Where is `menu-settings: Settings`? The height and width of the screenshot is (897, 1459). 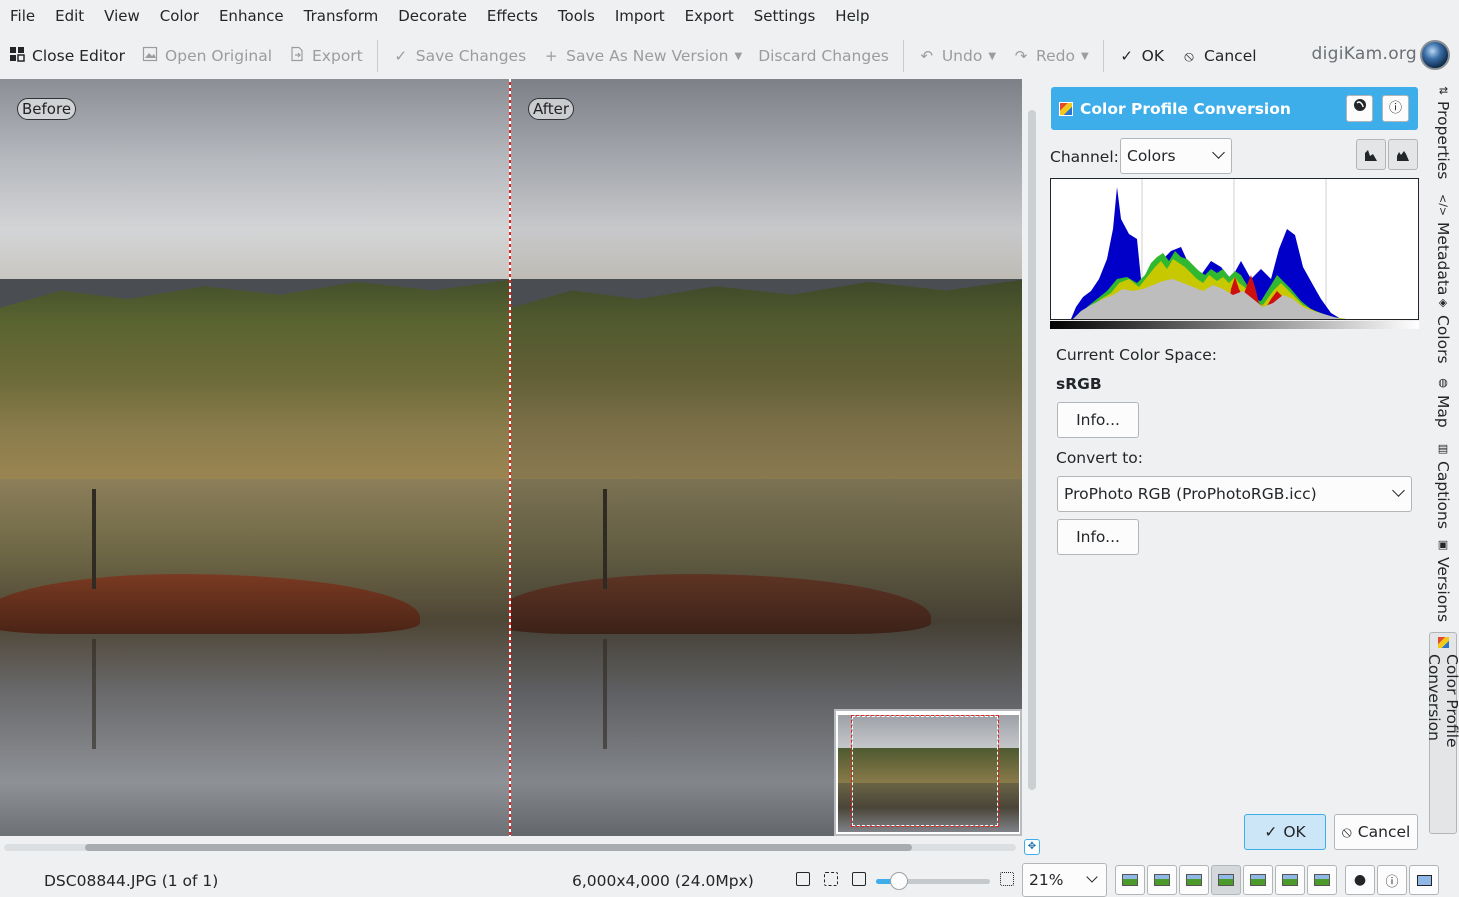
menu-settings: Settings is located at coordinates (785, 16).